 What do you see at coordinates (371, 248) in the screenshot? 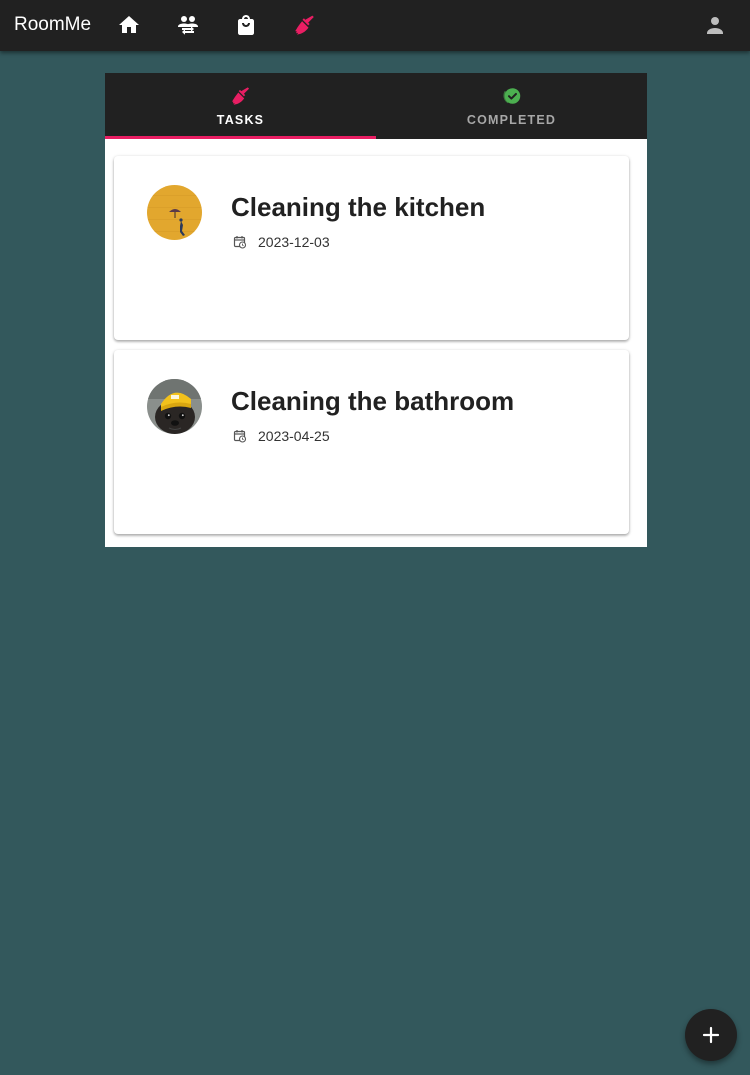
I see `task-card: Cleaning the kitchen 2023-12-03` at bounding box center [371, 248].